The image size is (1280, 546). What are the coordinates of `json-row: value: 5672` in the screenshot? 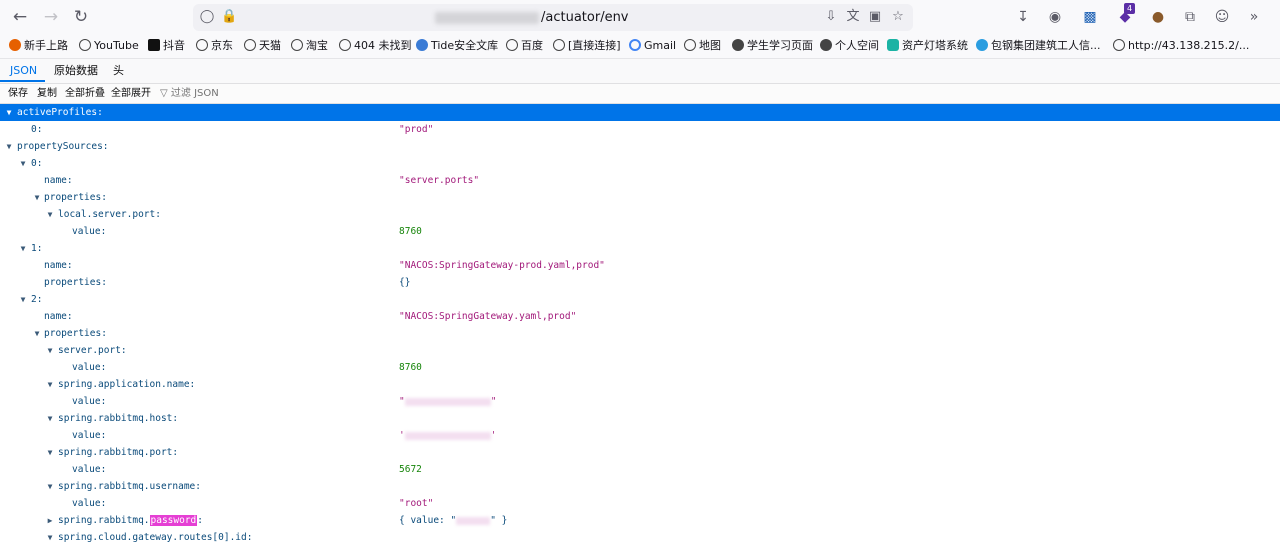 It's located at (640, 469).